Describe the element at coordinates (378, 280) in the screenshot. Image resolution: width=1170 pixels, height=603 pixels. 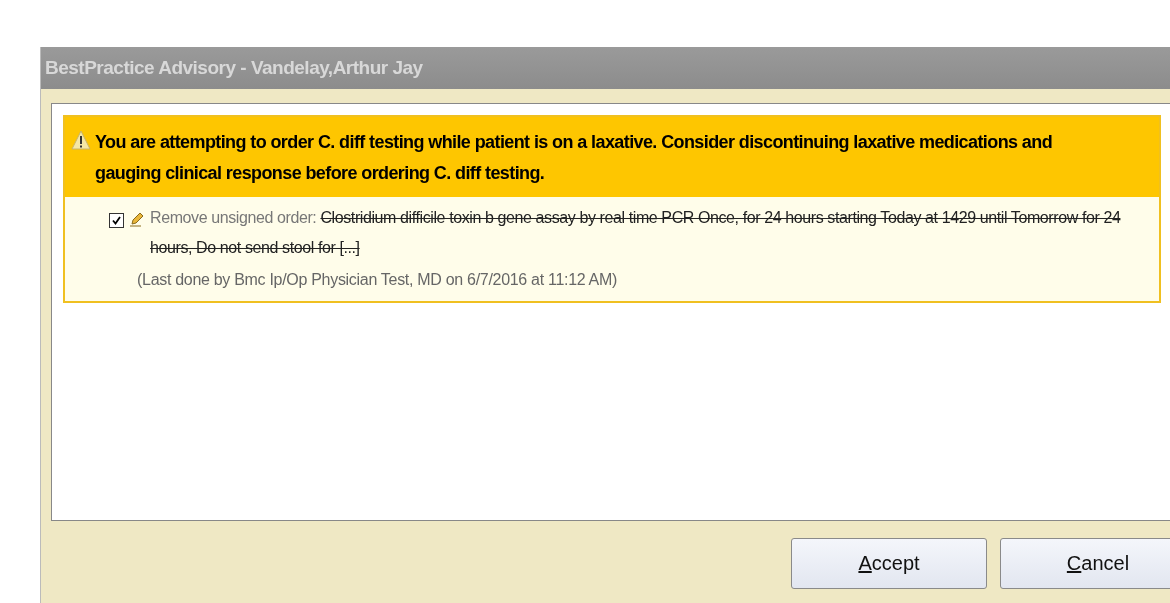
I see `last-done-note: (Last done by Bmc Ip/Op Physician Test, MD on 6/7/2016 at 11:12 AM)` at that location.